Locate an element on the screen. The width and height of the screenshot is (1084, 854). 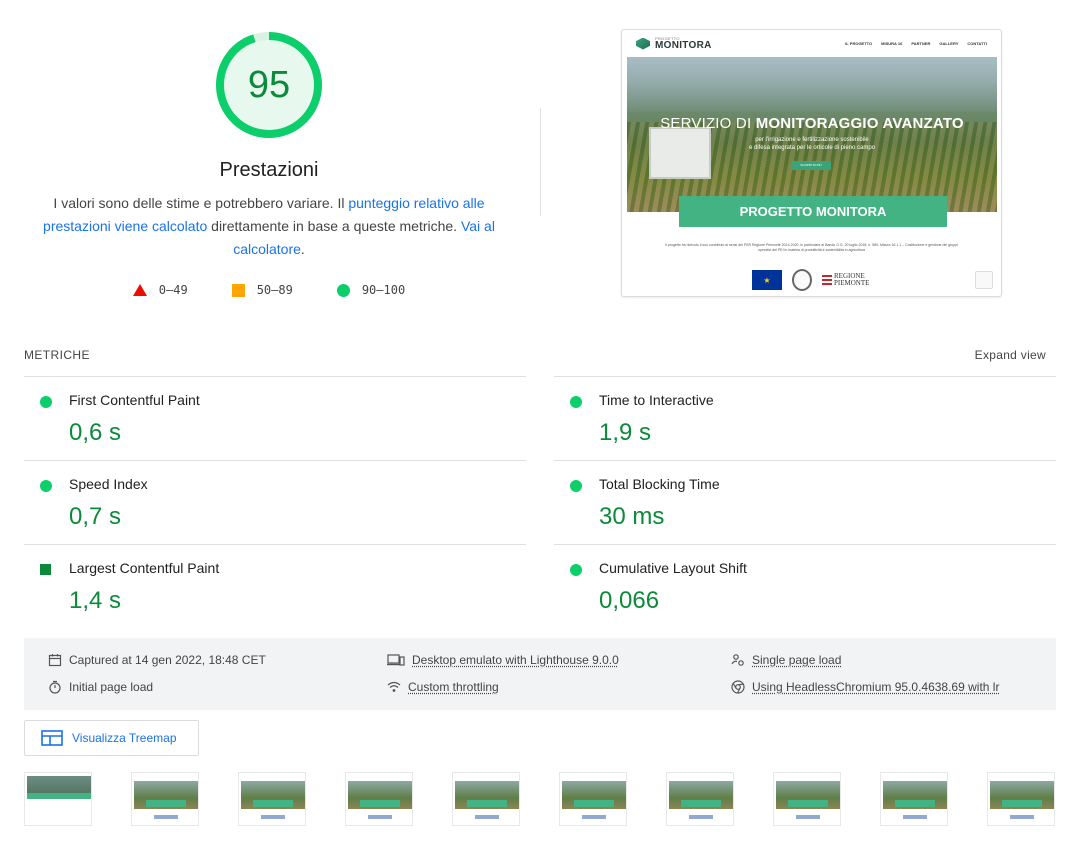
metric-name: Largest Contentful Paint is located at coordinates (144, 568).